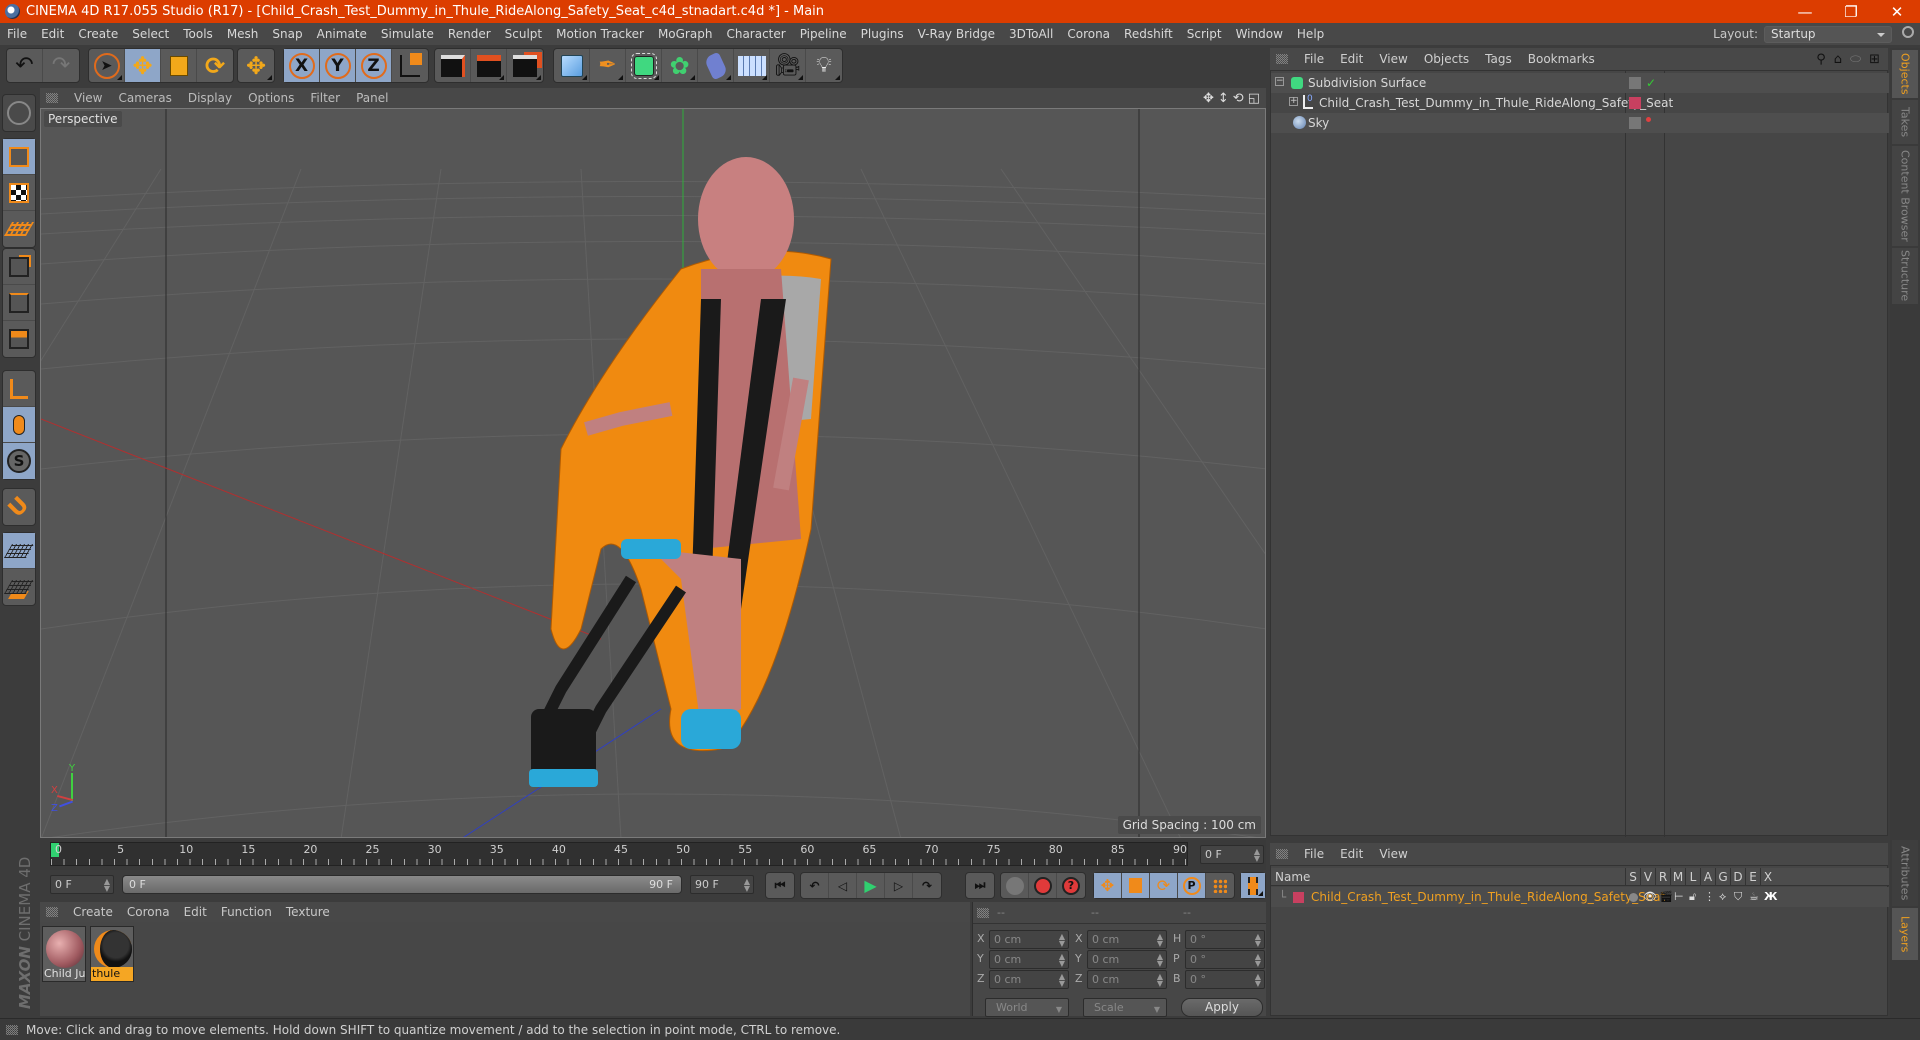 Image resolution: width=1920 pixels, height=1040 pixels. What do you see at coordinates (1905, 122) in the screenshot?
I see `tab-takes: Takes` at bounding box center [1905, 122].